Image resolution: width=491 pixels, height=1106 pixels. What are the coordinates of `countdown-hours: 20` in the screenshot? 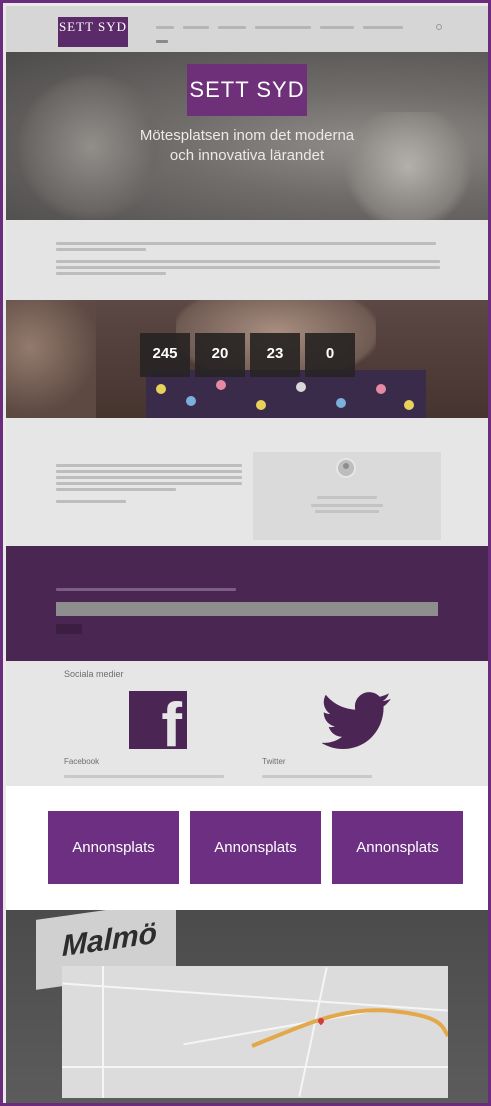 It's located at (220, 355).